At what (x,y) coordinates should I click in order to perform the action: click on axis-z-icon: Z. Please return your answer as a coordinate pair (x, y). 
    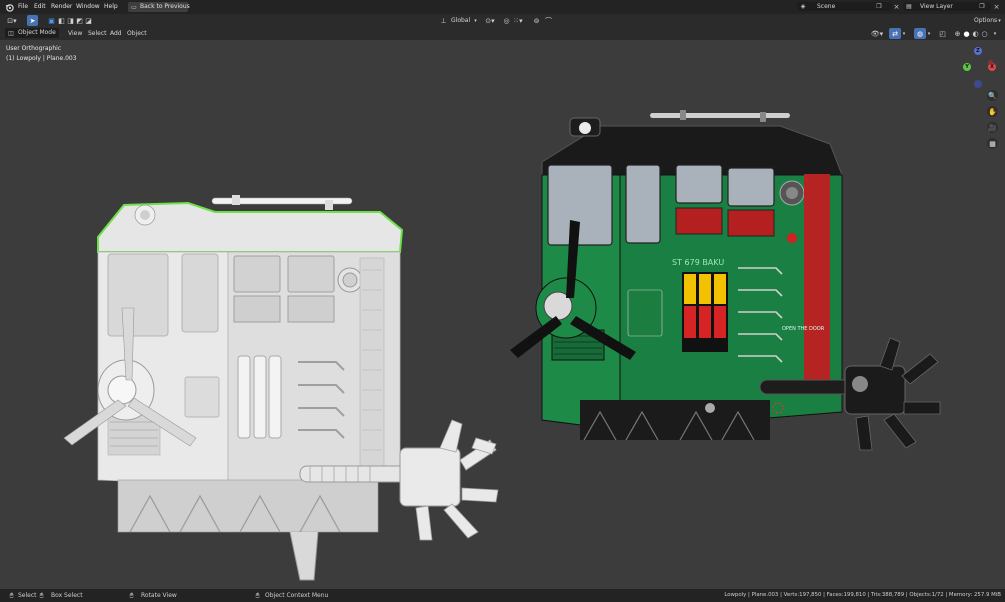
    Looking at the image, I should click on (978, 51).